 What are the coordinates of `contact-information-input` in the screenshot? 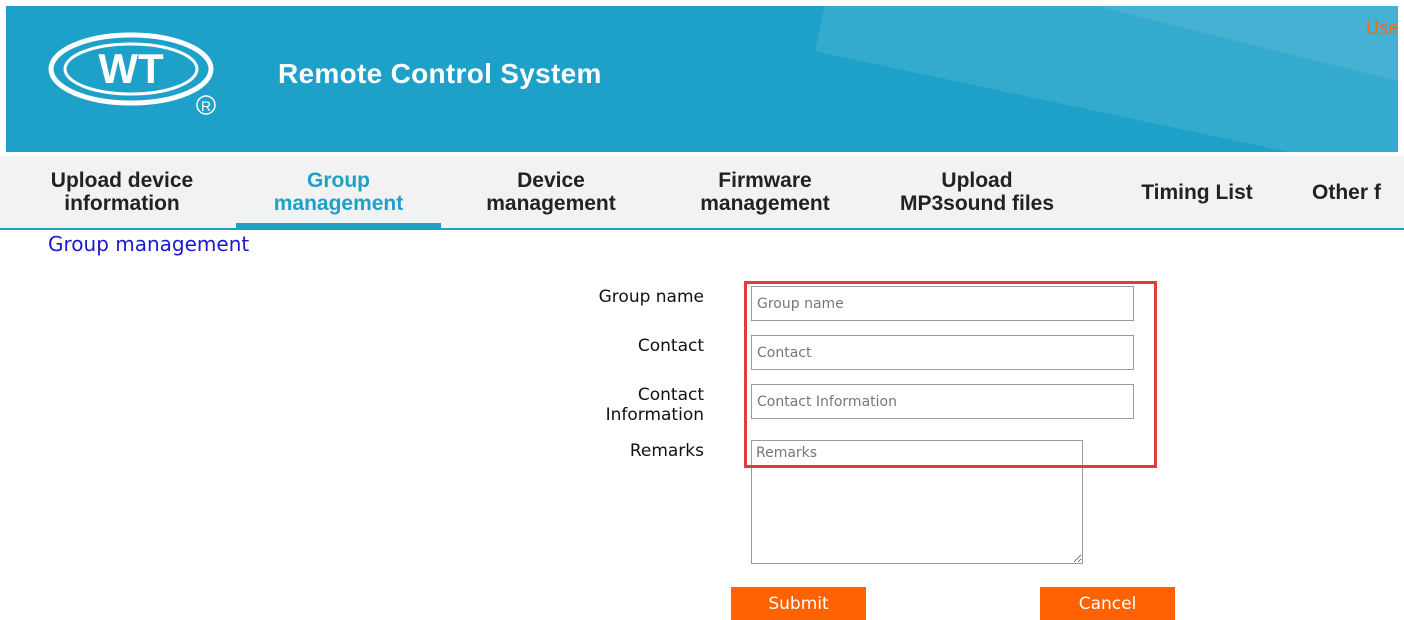 It's located at (942, 401).